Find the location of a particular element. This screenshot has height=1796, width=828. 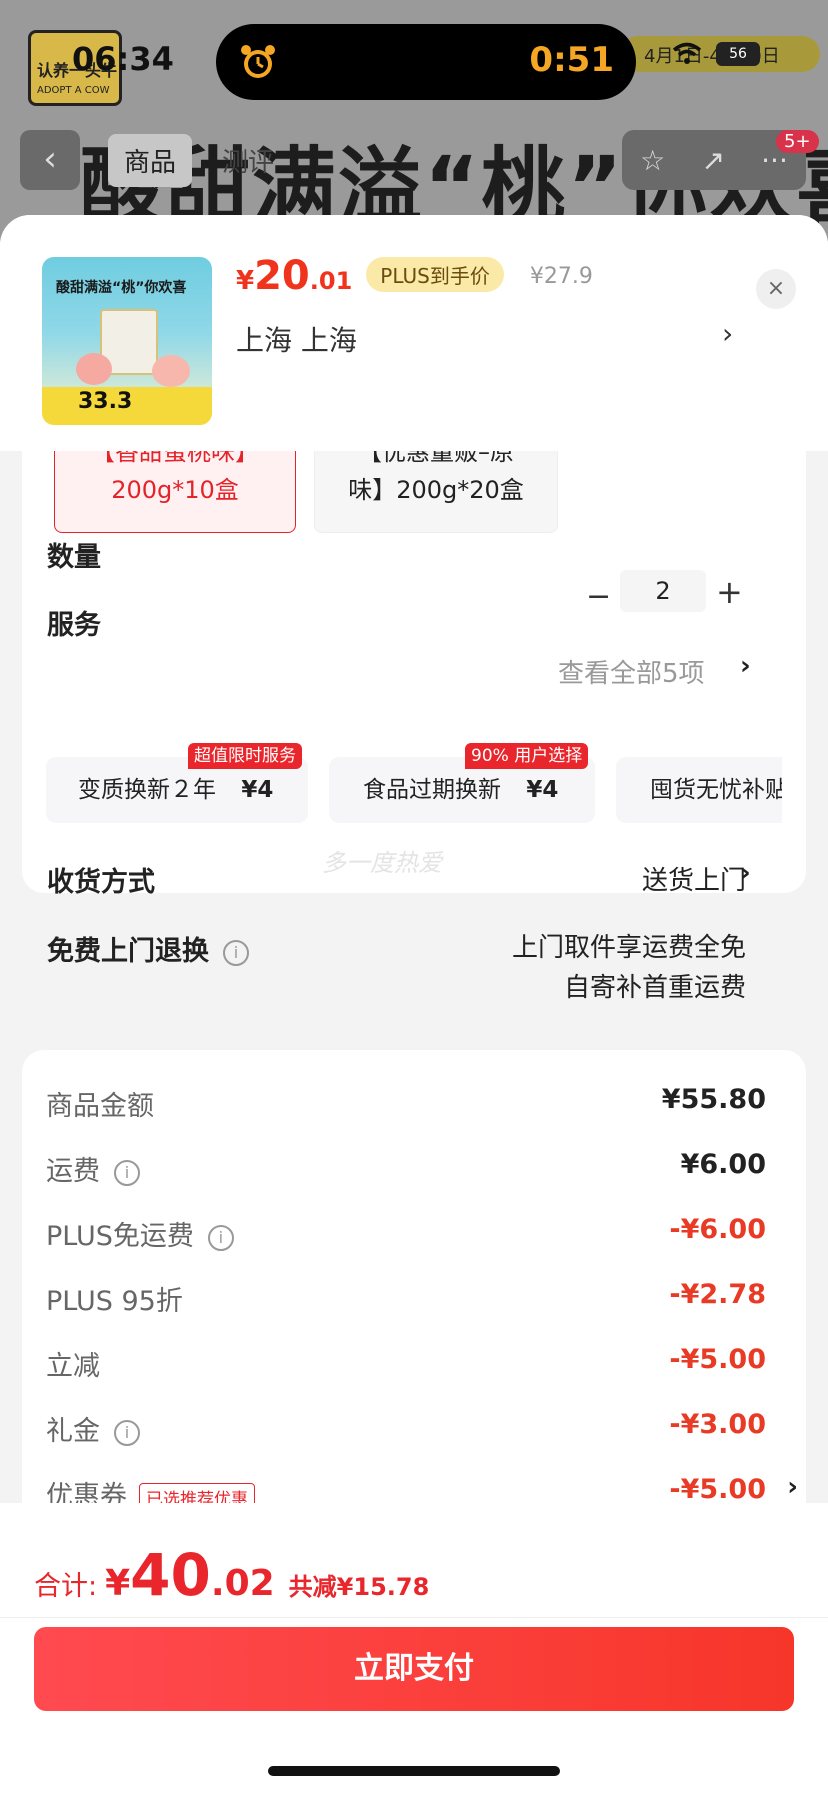

battery-icon: 56 is located at coordinates (738, 54).